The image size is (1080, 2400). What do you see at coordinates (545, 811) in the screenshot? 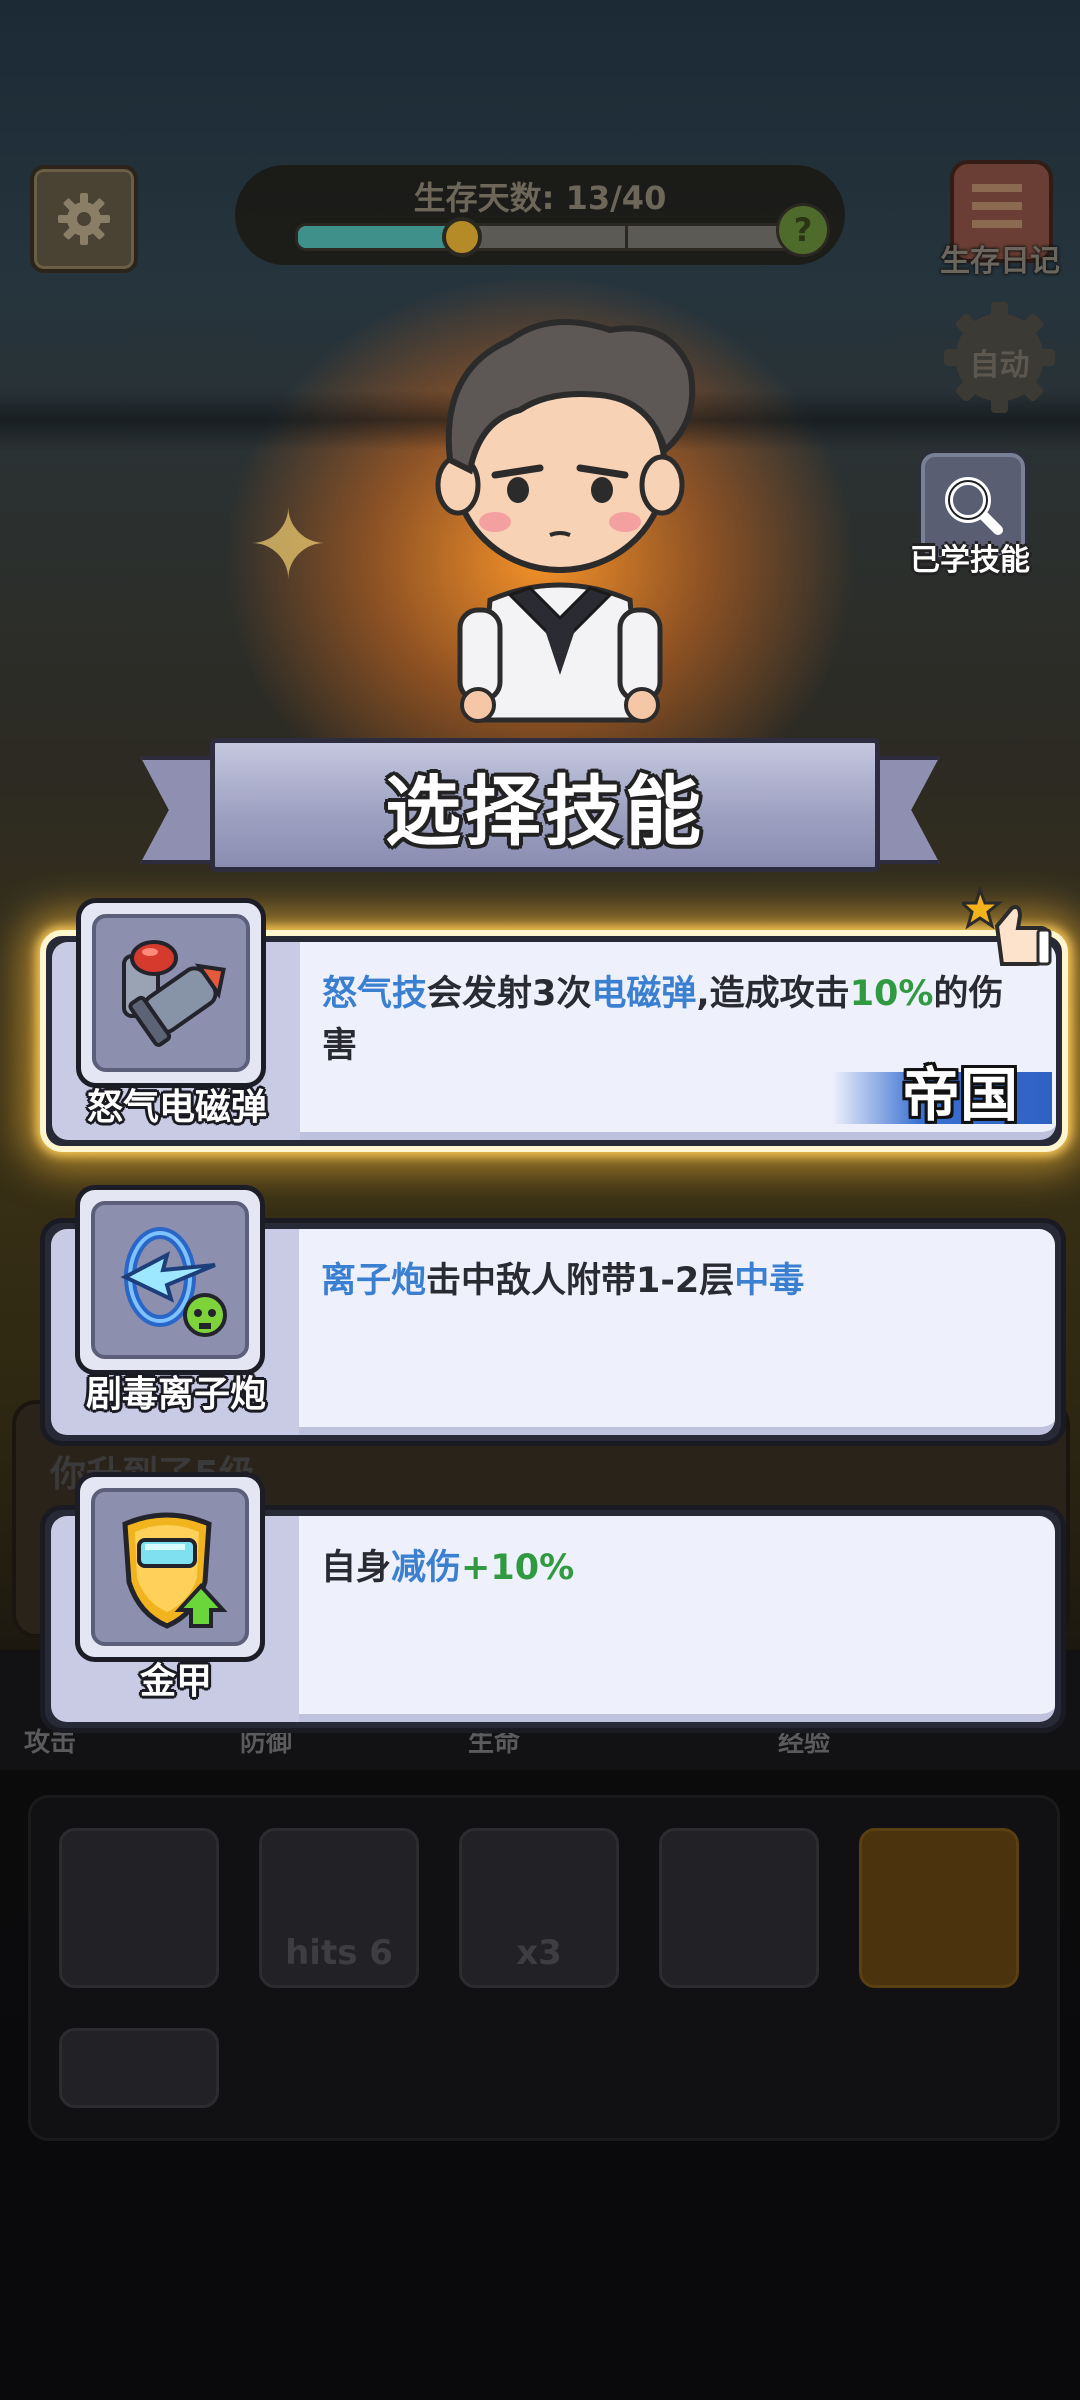
I see `banner-title: 选择技能` at bounding box center [545, 811].